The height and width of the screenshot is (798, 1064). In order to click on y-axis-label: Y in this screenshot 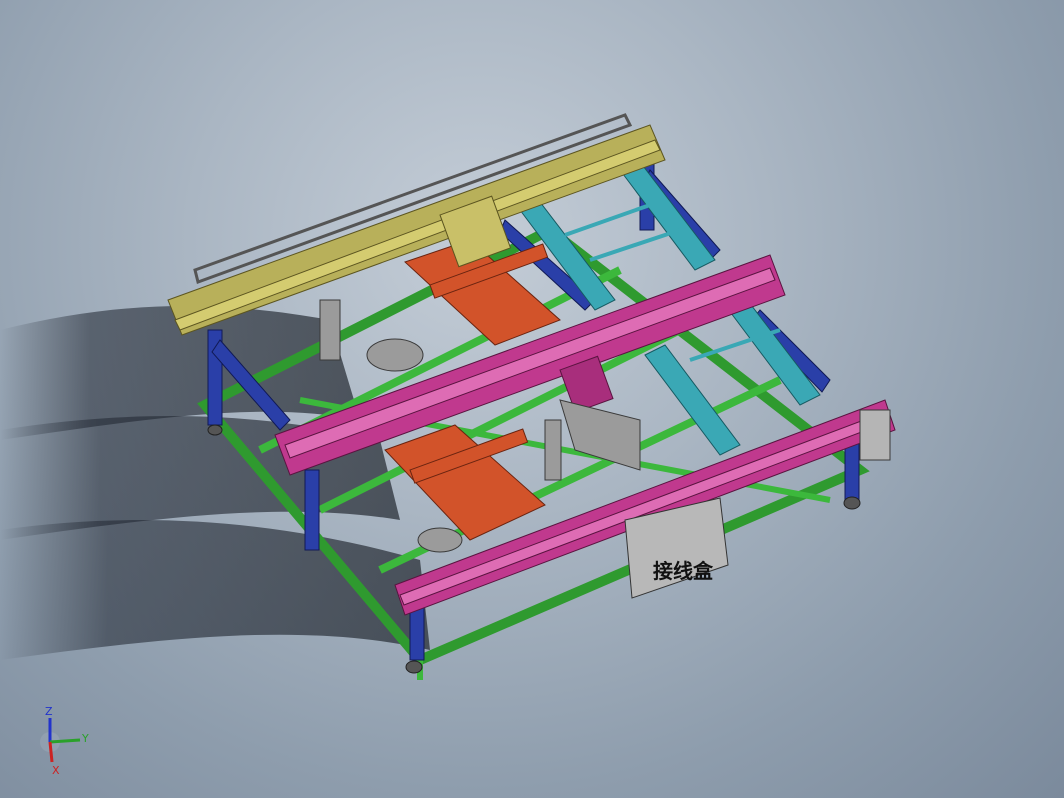, I will do `click(85, 738)`.